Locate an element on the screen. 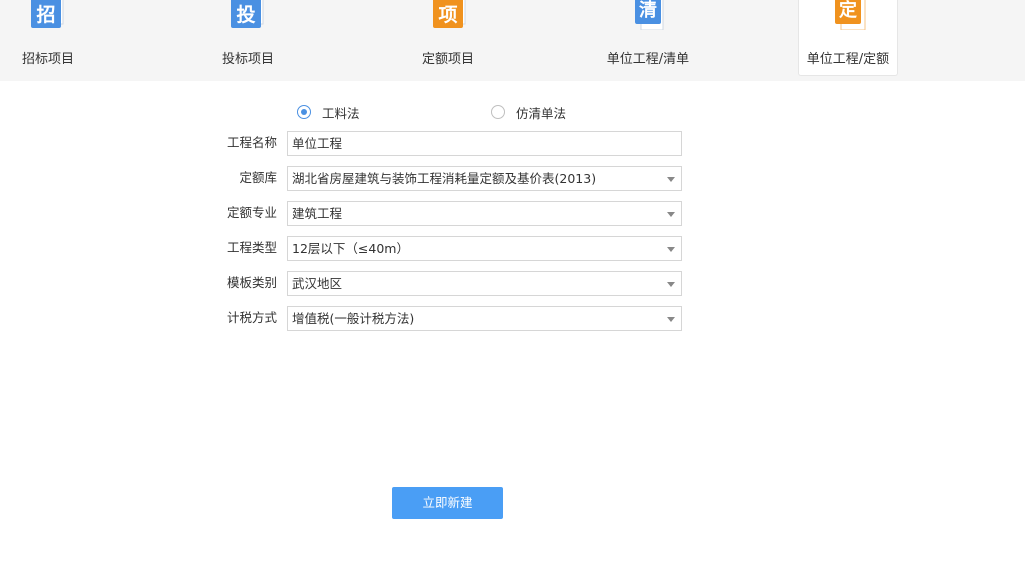 The height and width of the screenshot is (580, 1025). radio-imitation-bill-method: 仿清单法 is located at coordinates (528, 112).